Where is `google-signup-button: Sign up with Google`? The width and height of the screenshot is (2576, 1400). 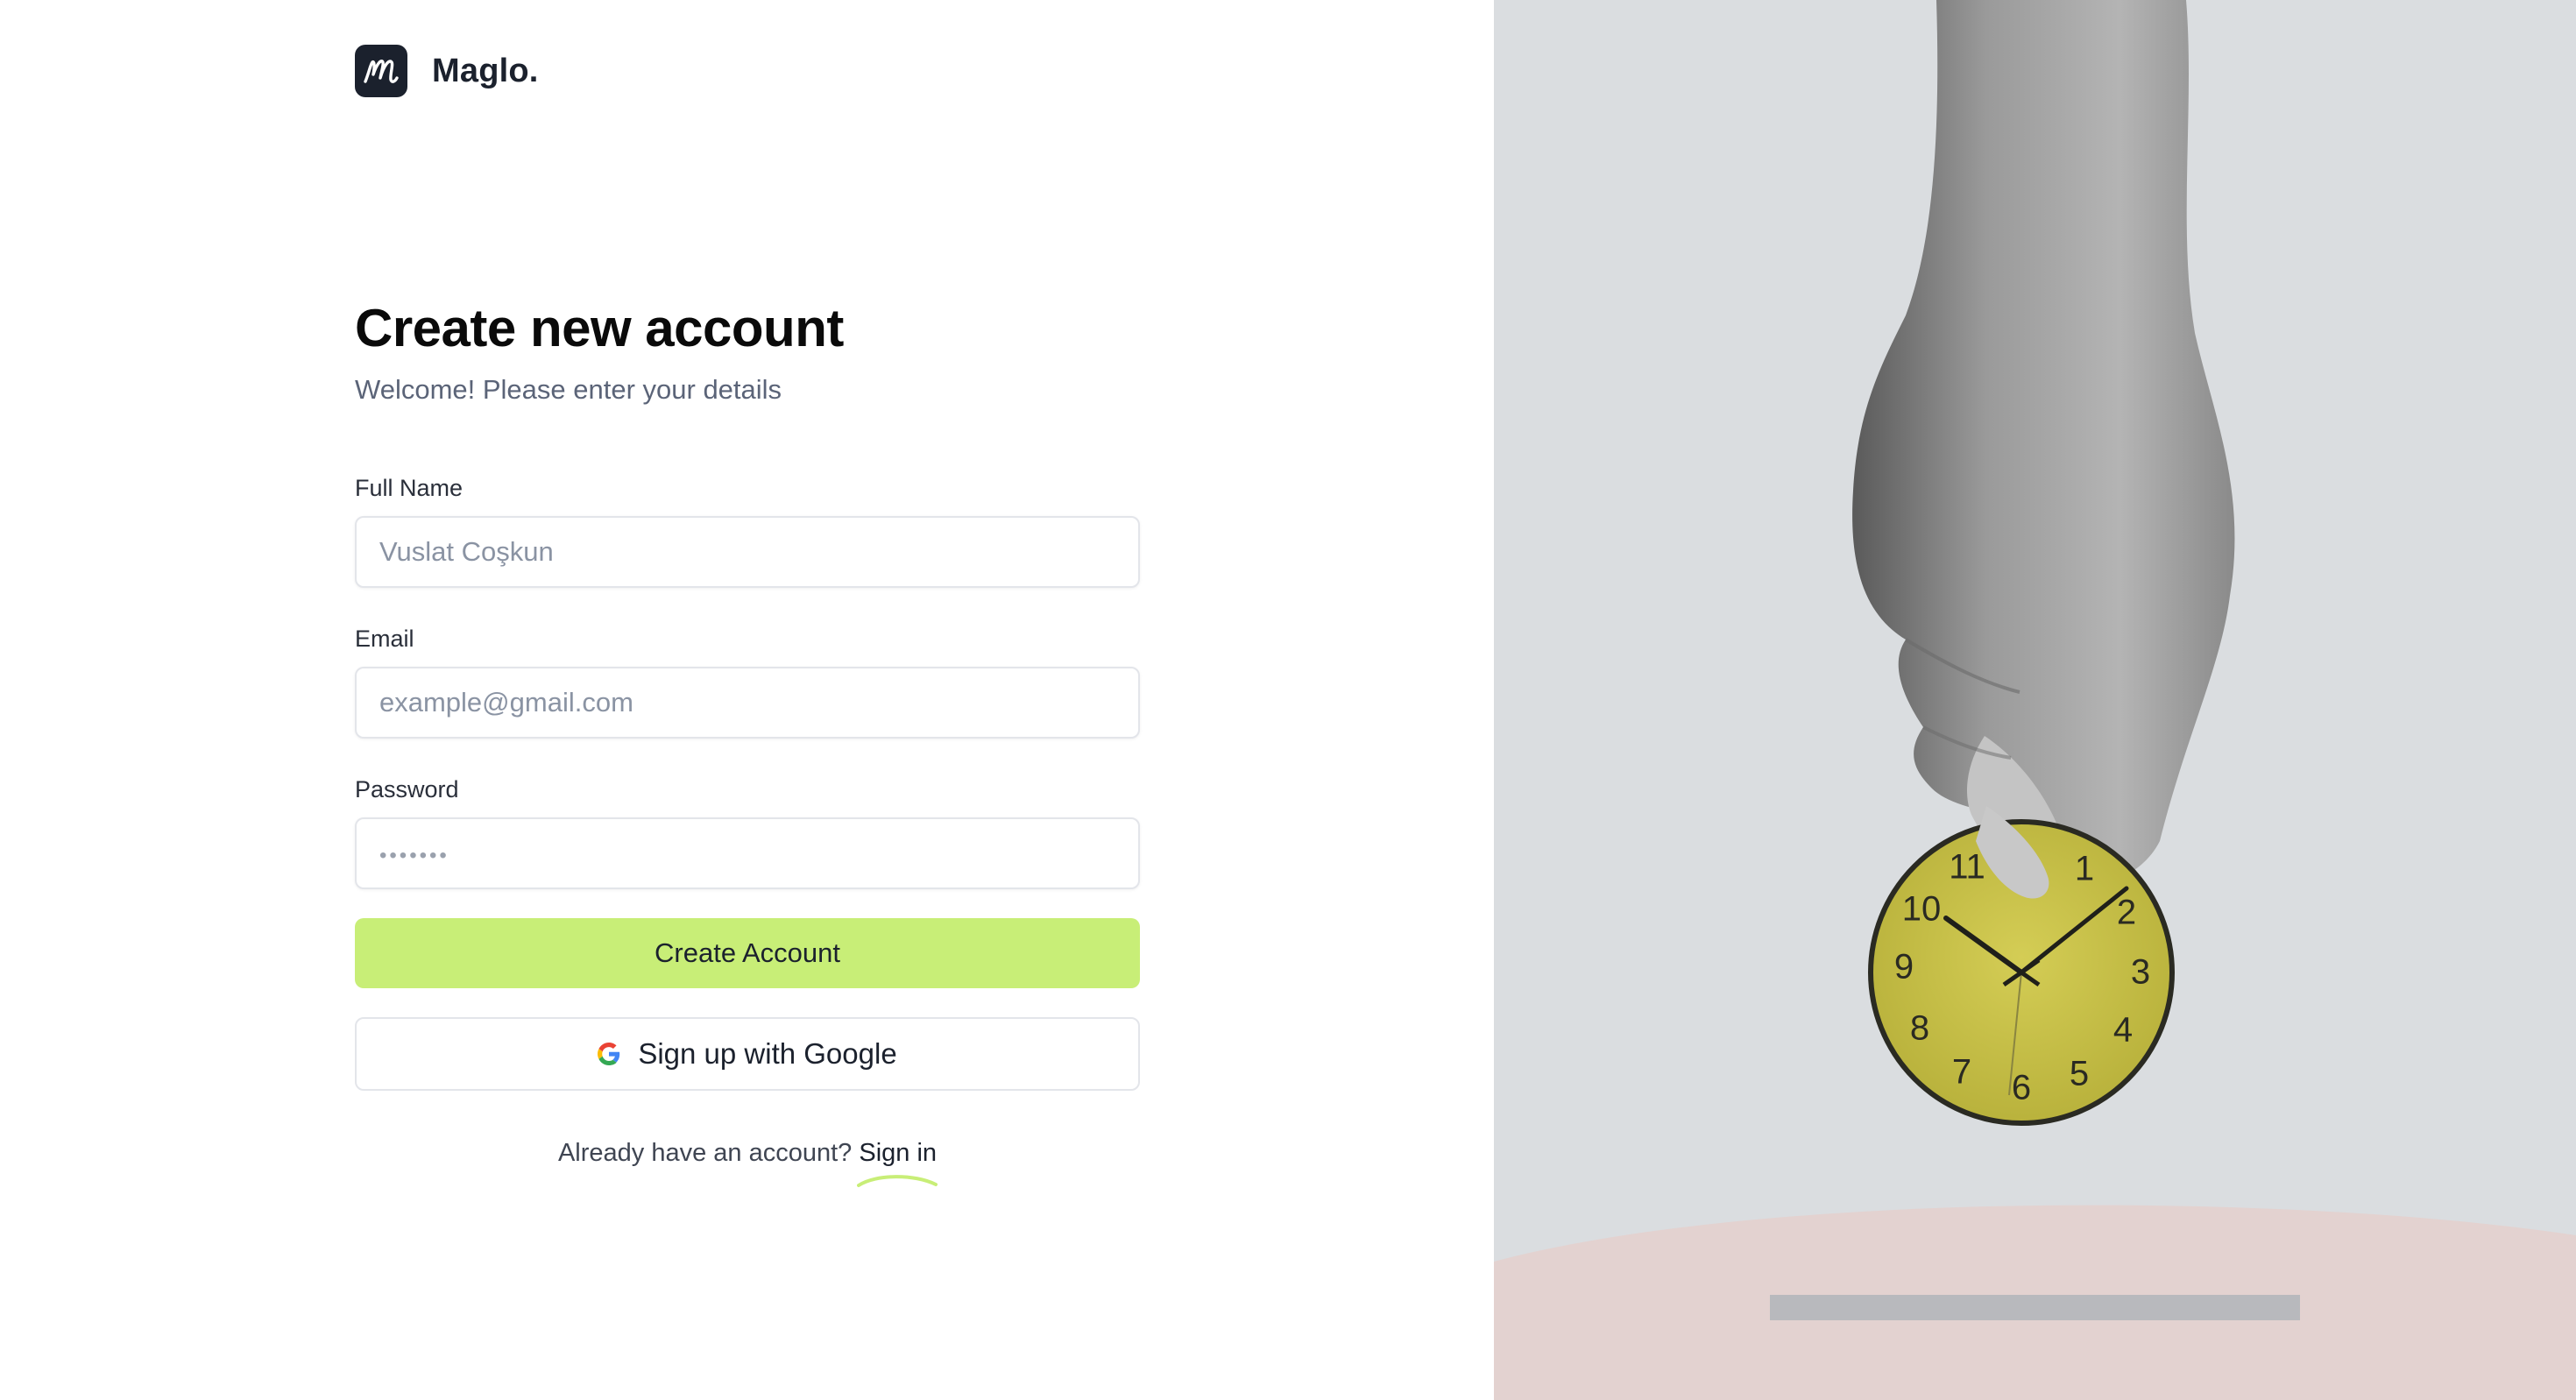
google-signup-button: Sign up with Google is located at coordinates (747, 1054).